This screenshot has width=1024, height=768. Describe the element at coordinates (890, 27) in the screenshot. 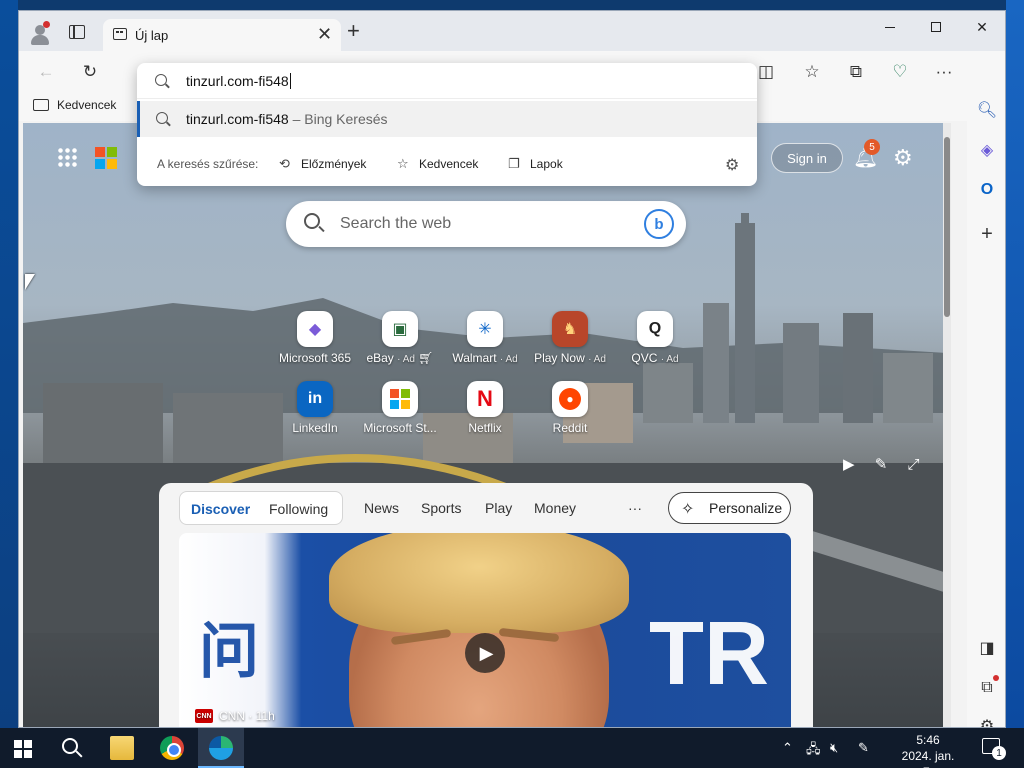

I see `minimize-button` at that location.